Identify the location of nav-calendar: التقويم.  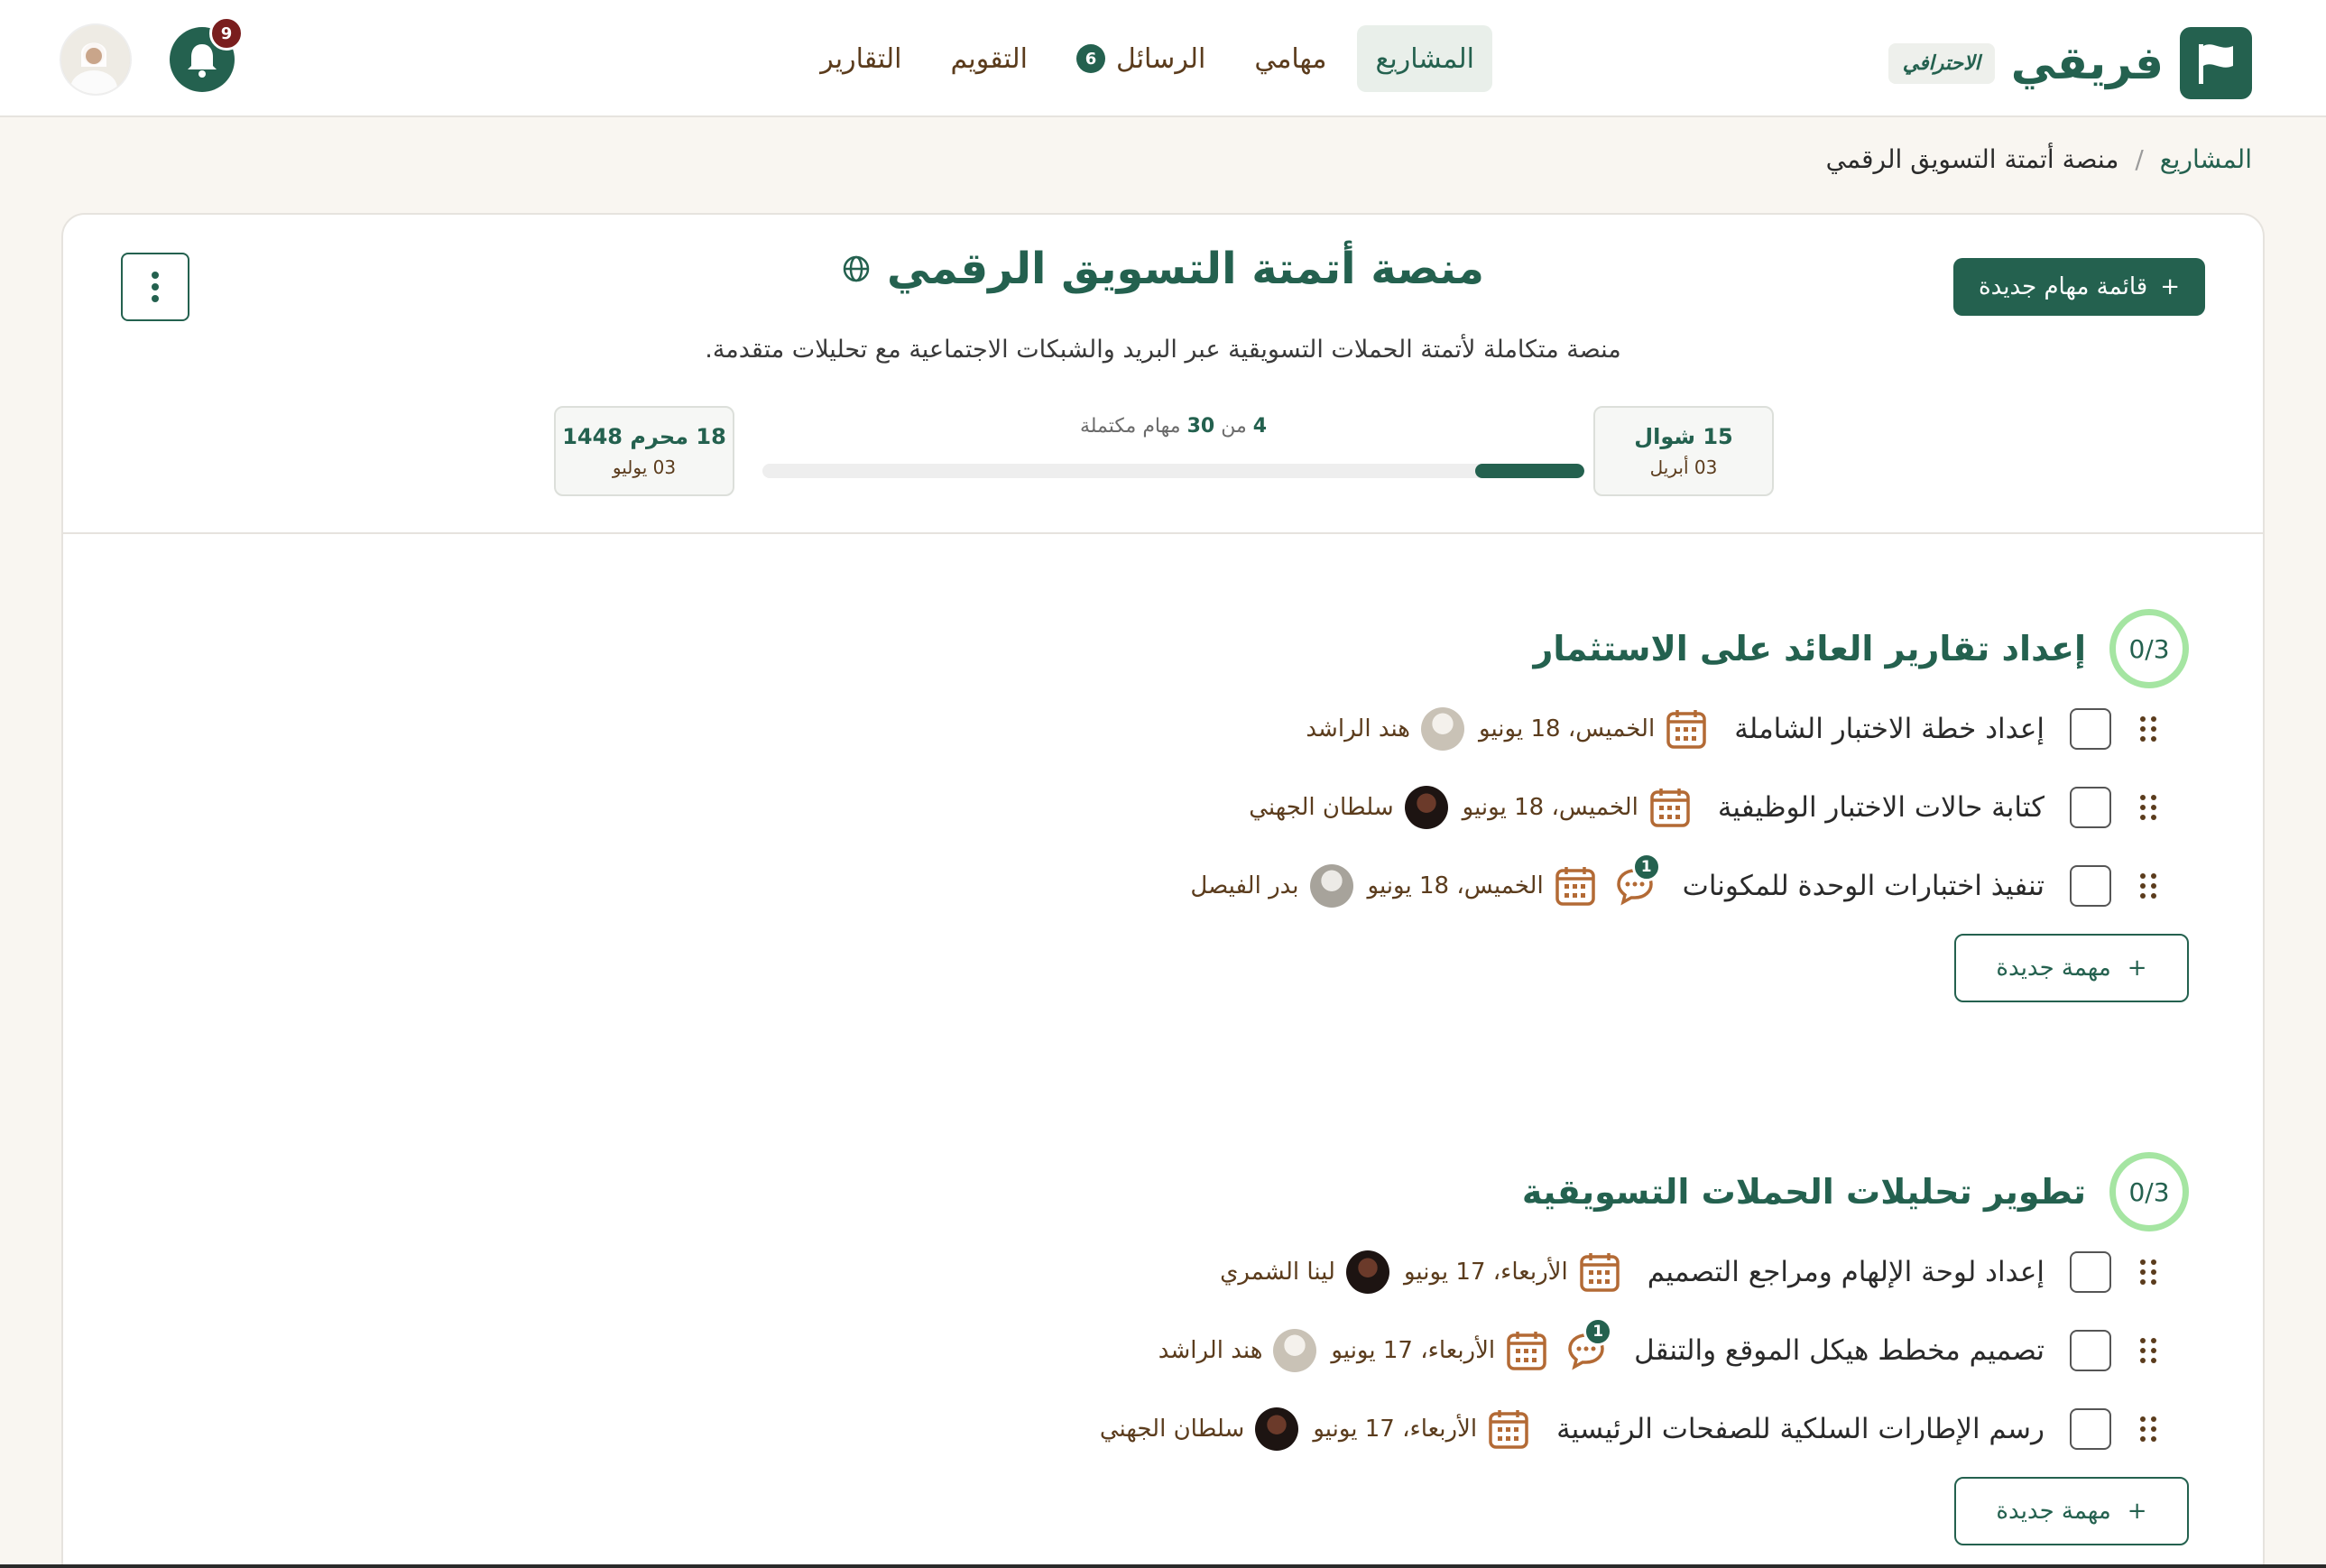
(989, 58).